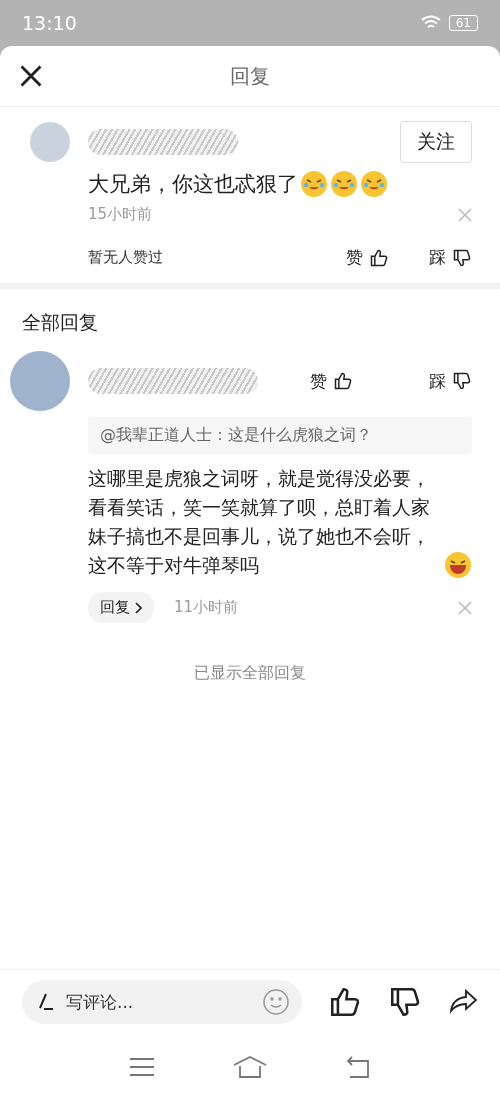  Describe the element at coordinates (193, 184) in the screenshot. I see `comment-text: 大兄弟，你这也忒狠了` at that location.